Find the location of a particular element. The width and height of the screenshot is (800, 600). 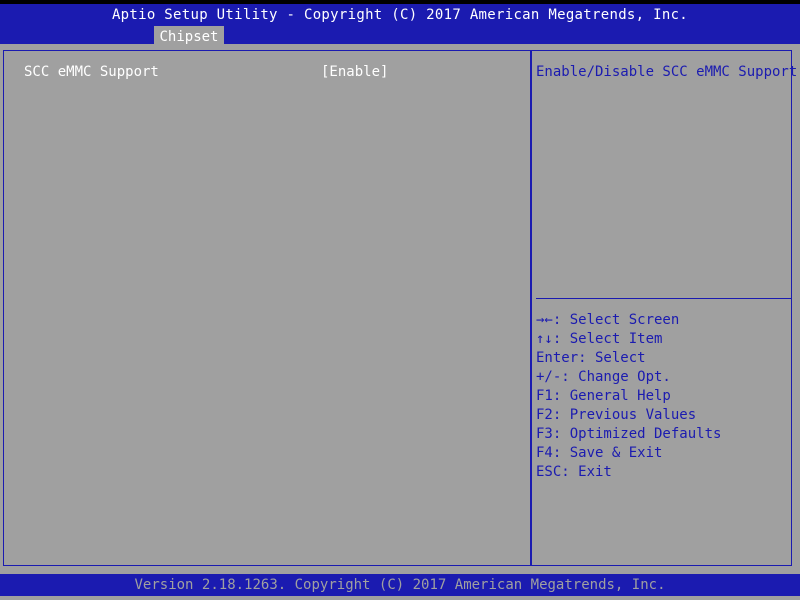

key-help-save-exit: F4: Save & Exit is located at coordinates (599, 453).